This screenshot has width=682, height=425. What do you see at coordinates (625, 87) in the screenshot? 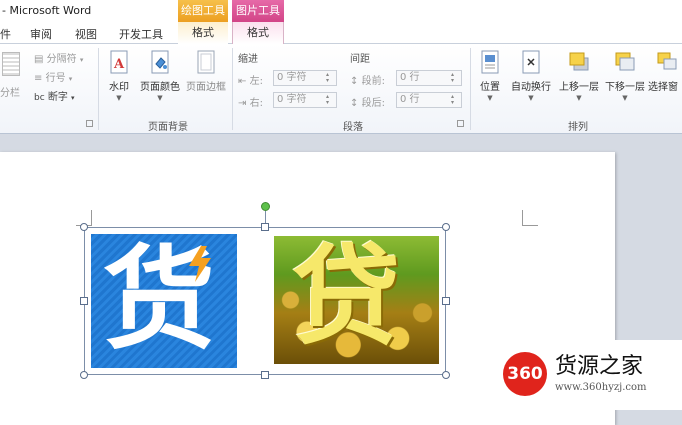
I see `send-backward-label: 下移一层` at bounding box center [625, 87].